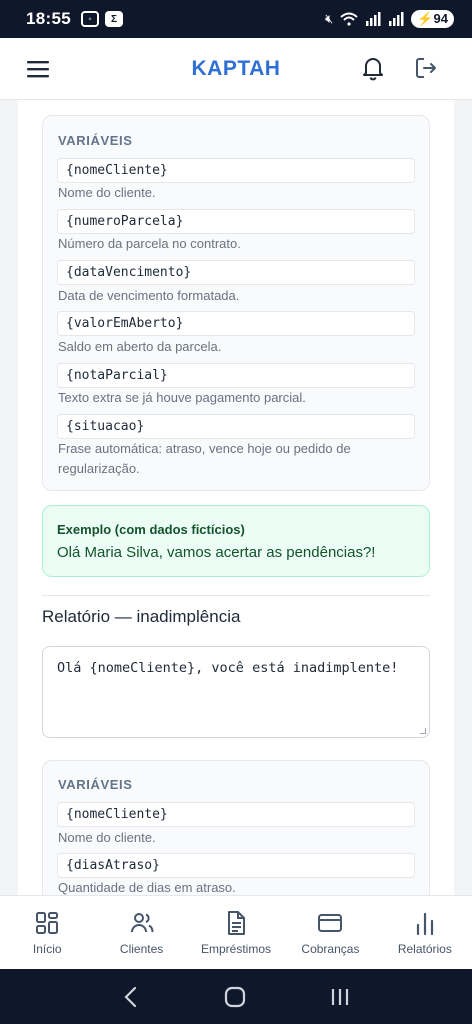 This screenshot has height=1024, width=472. What do you see at coordinates (236, 426) in the screenshot?
I see `variable-code: {situacao}` at bounding box center [236, 426].